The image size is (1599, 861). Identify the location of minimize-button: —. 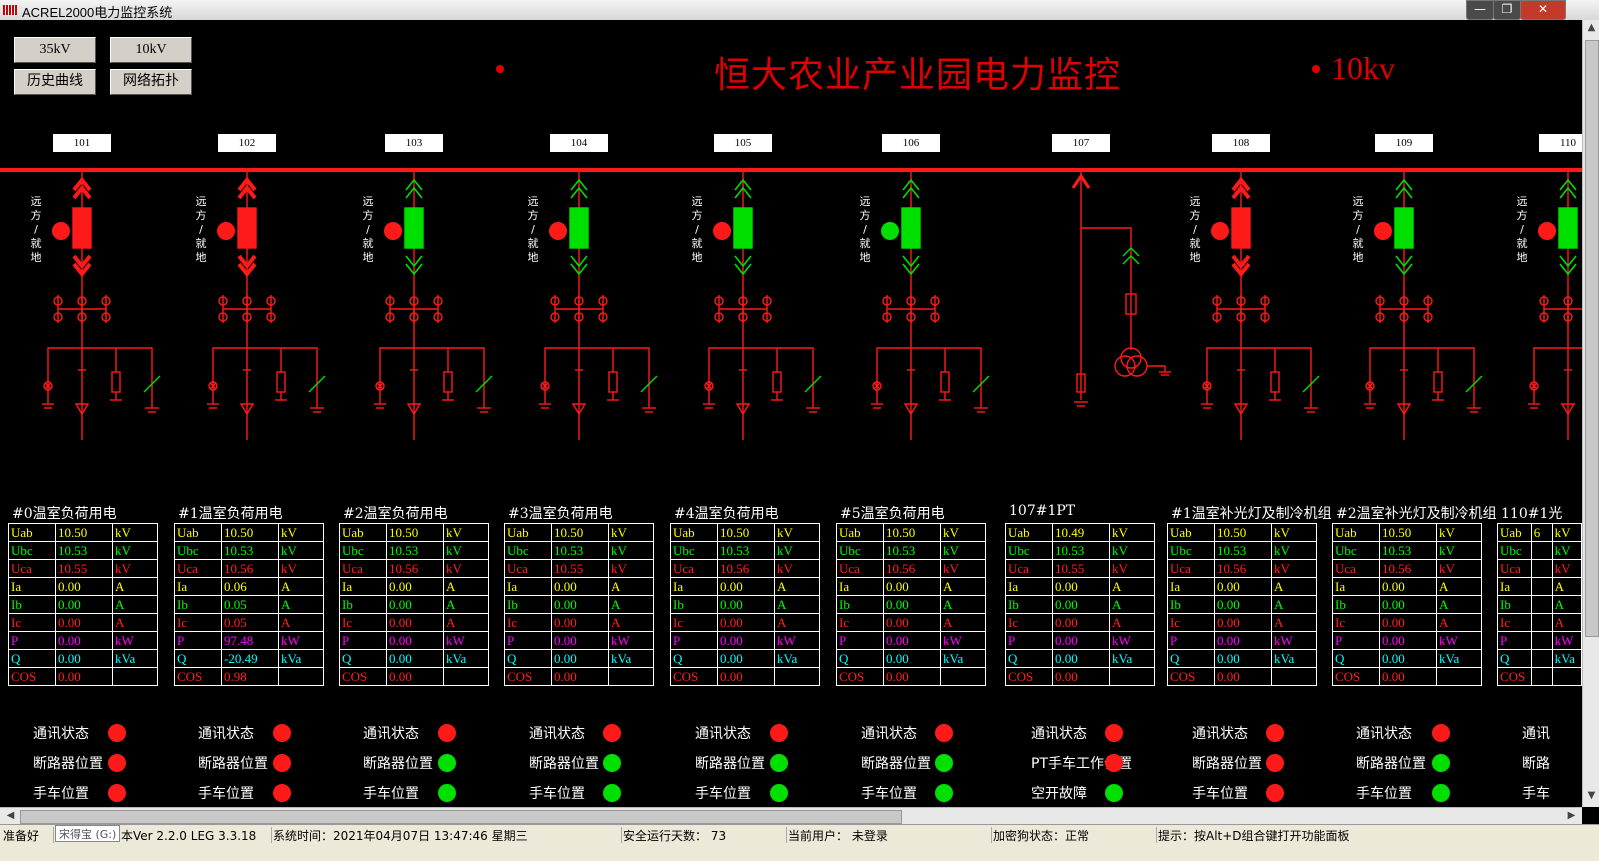
(1480, 10).